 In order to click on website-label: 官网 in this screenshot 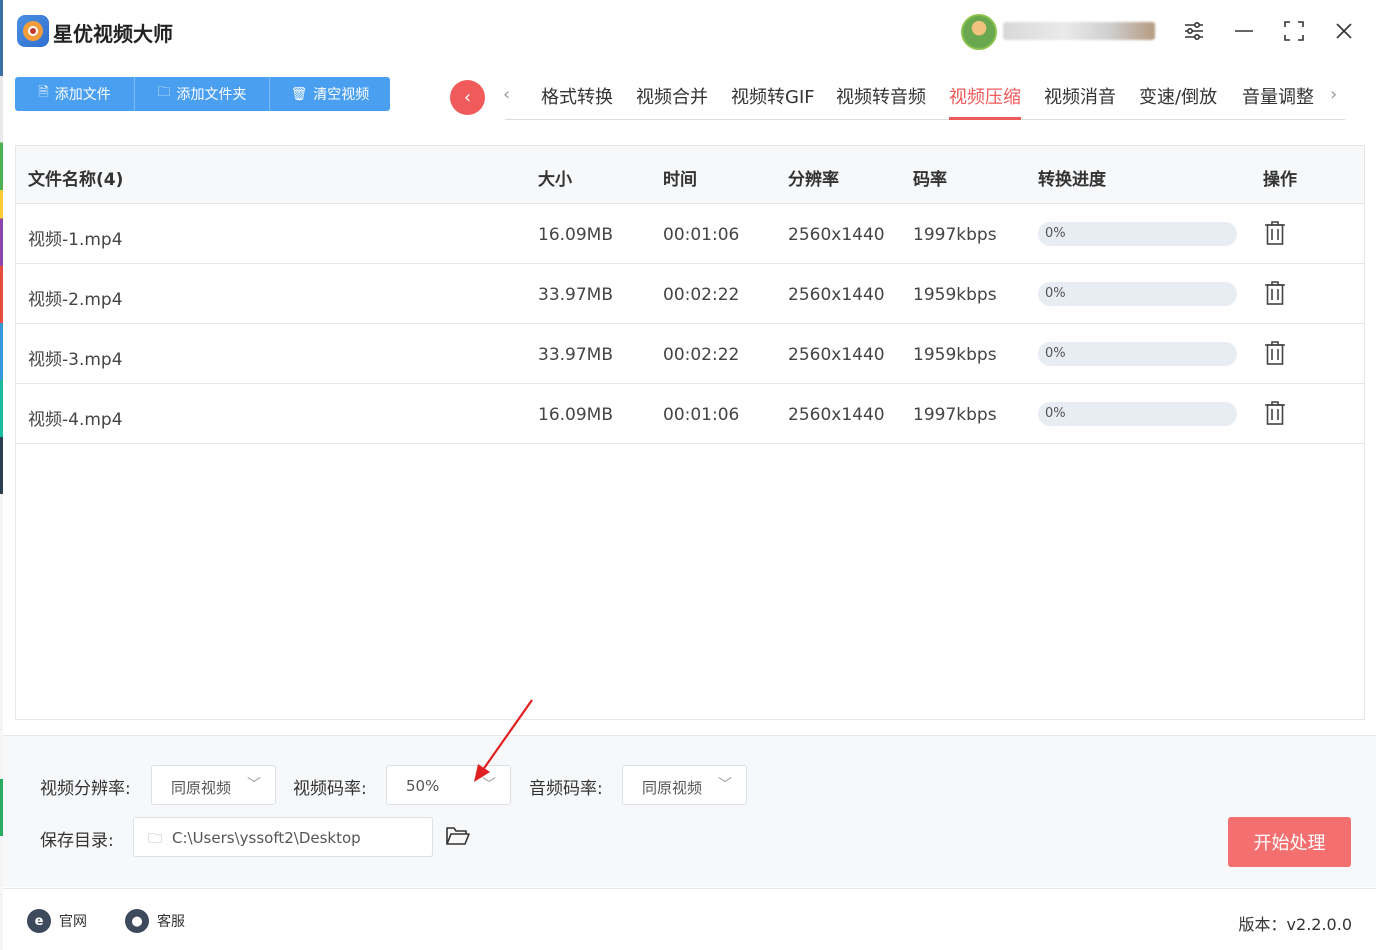, I will do `click(73, 922)`.